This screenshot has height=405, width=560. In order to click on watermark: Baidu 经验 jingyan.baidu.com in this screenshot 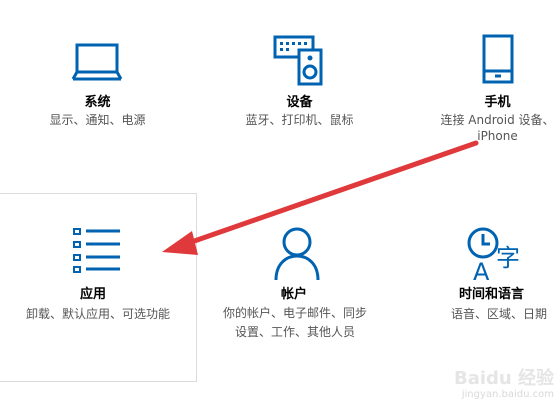, I will do `click(504, 385)`.